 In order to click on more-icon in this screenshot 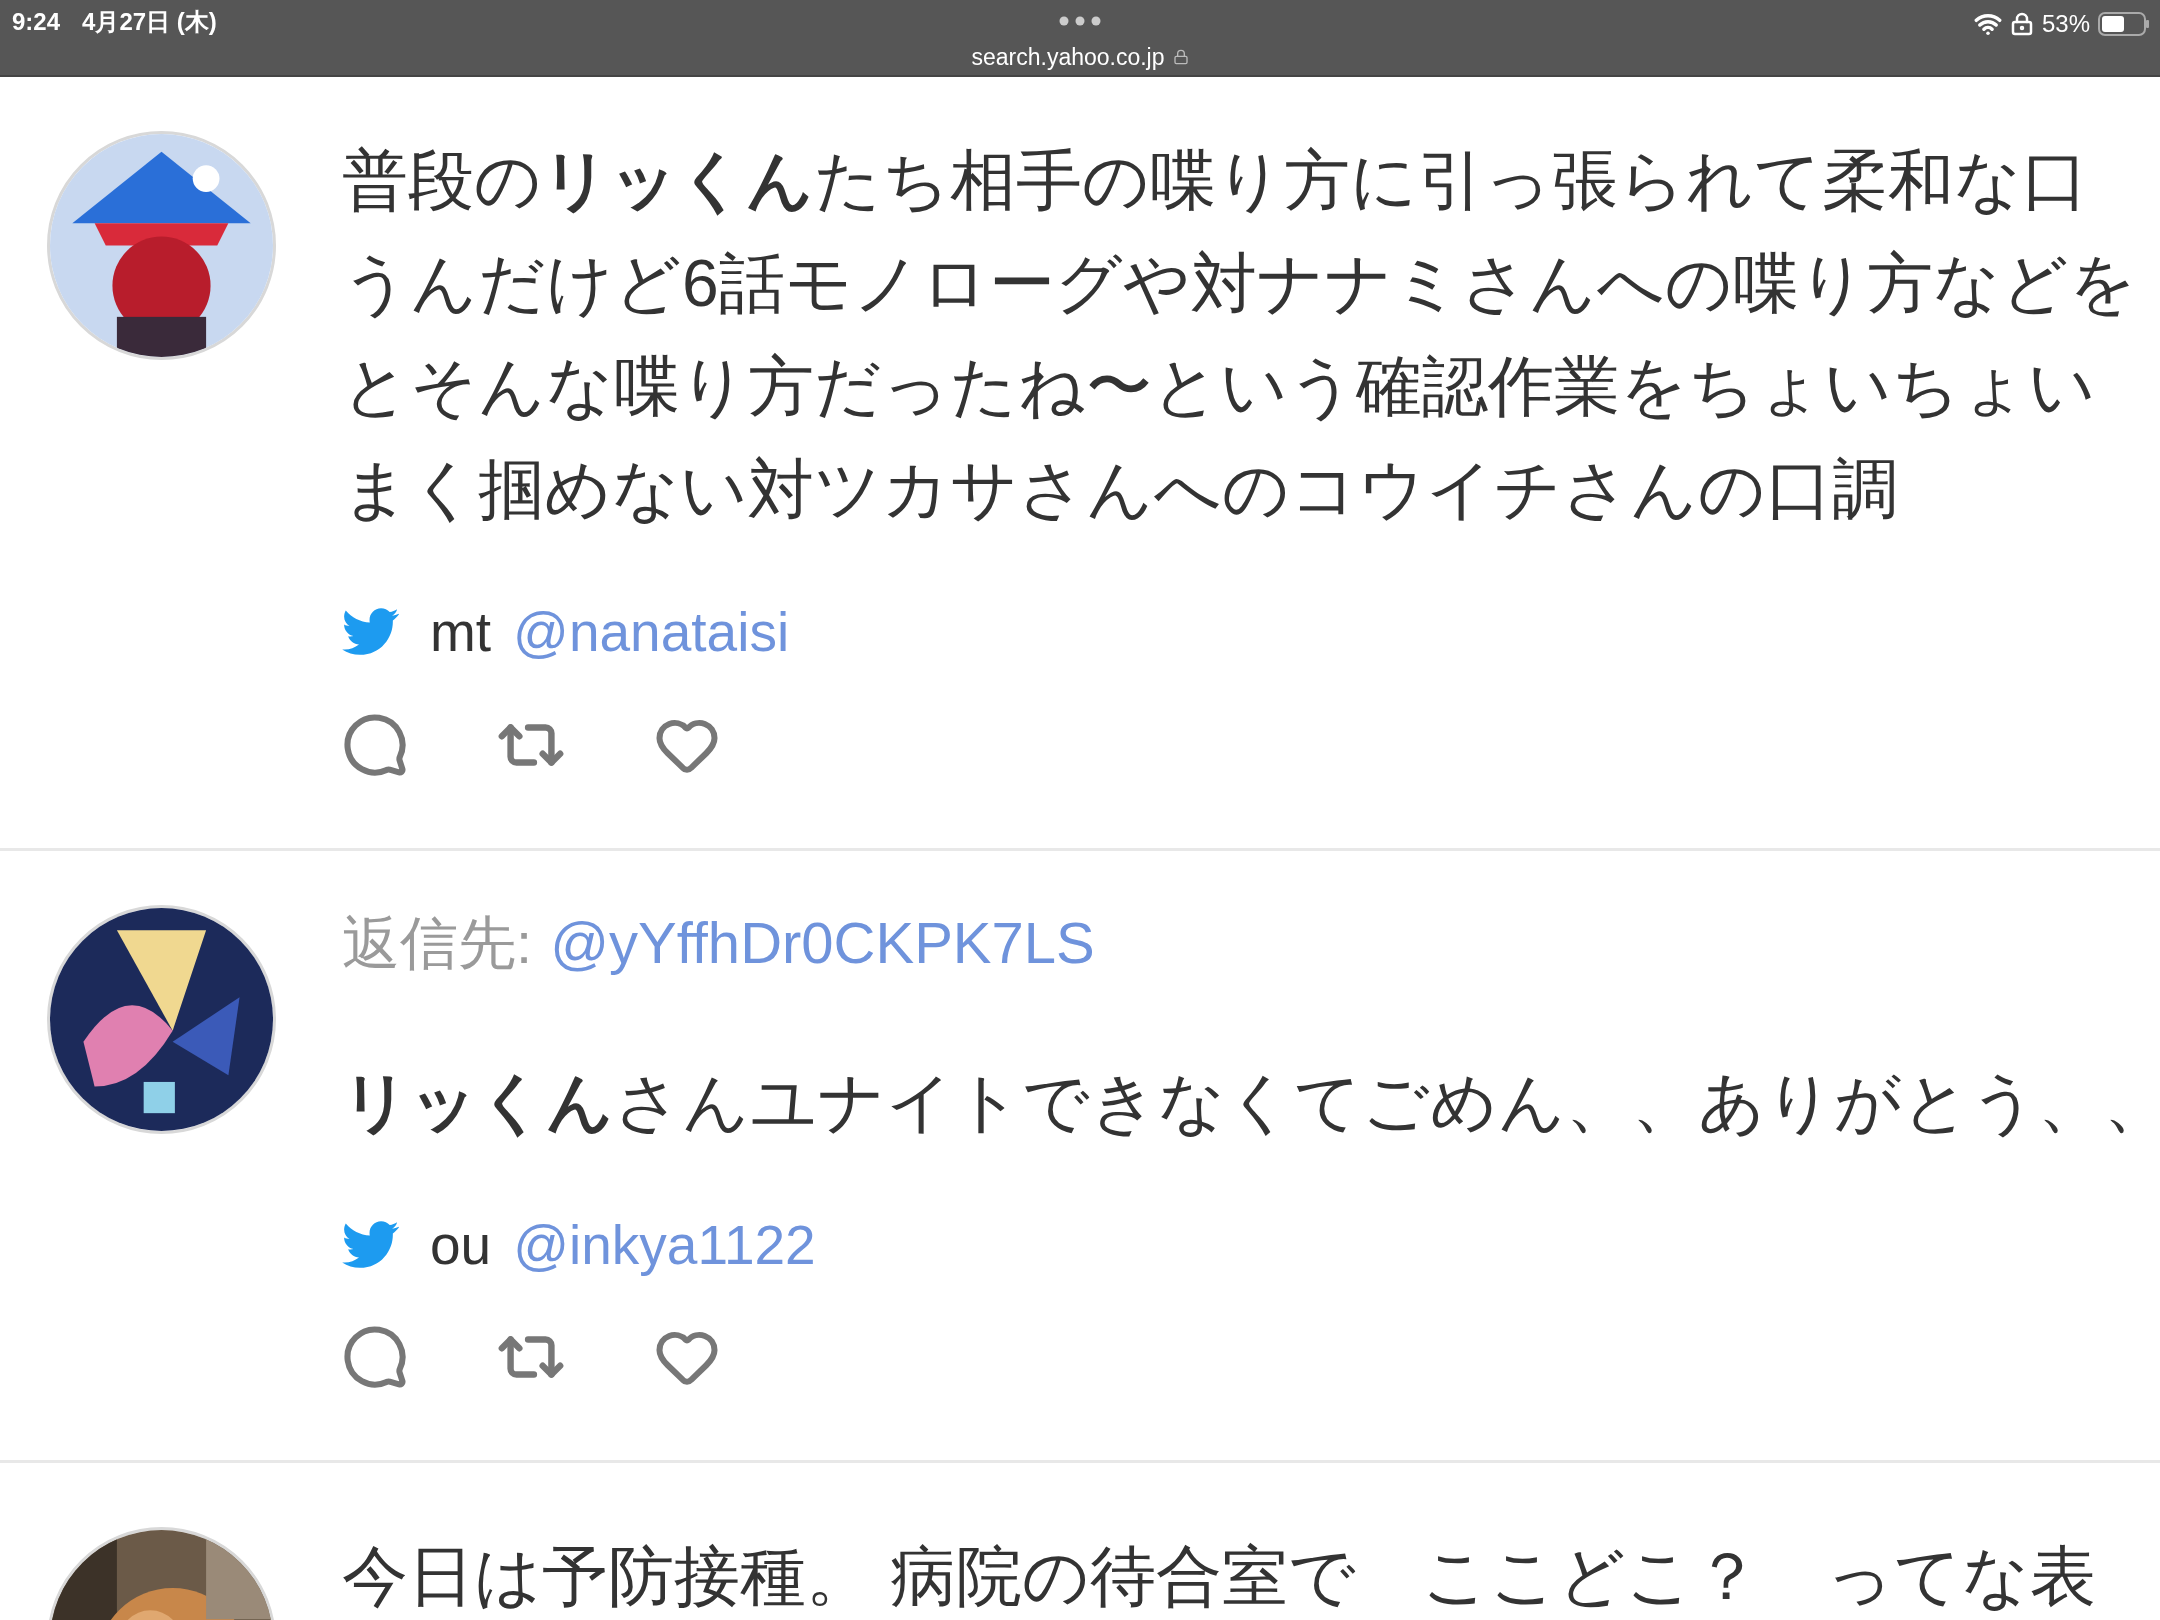, I will do `click(1080, 21)`.